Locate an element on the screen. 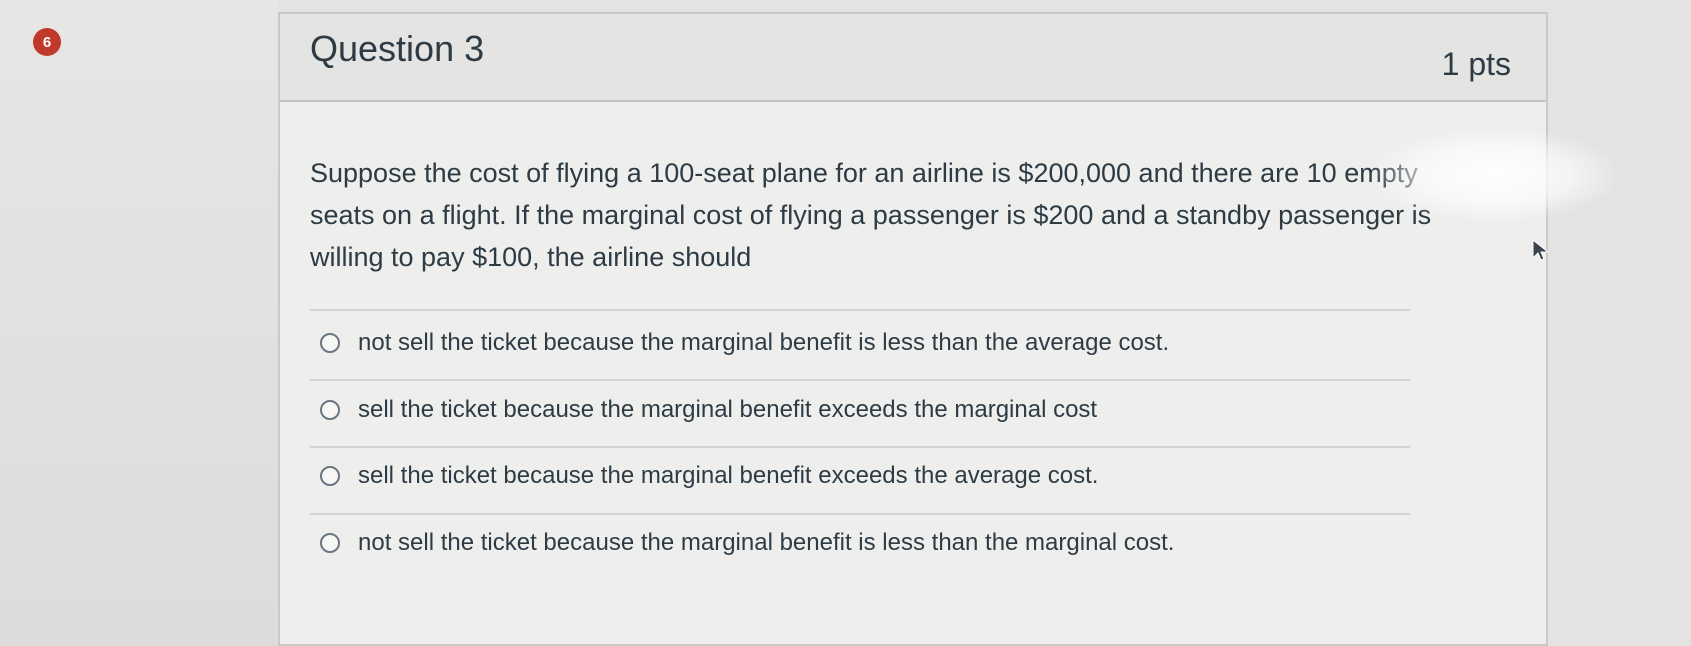 Image resolution: width=1691 pixels, height=646 pixels. question-number-badge: 6 is located at coordinates (47, 42).